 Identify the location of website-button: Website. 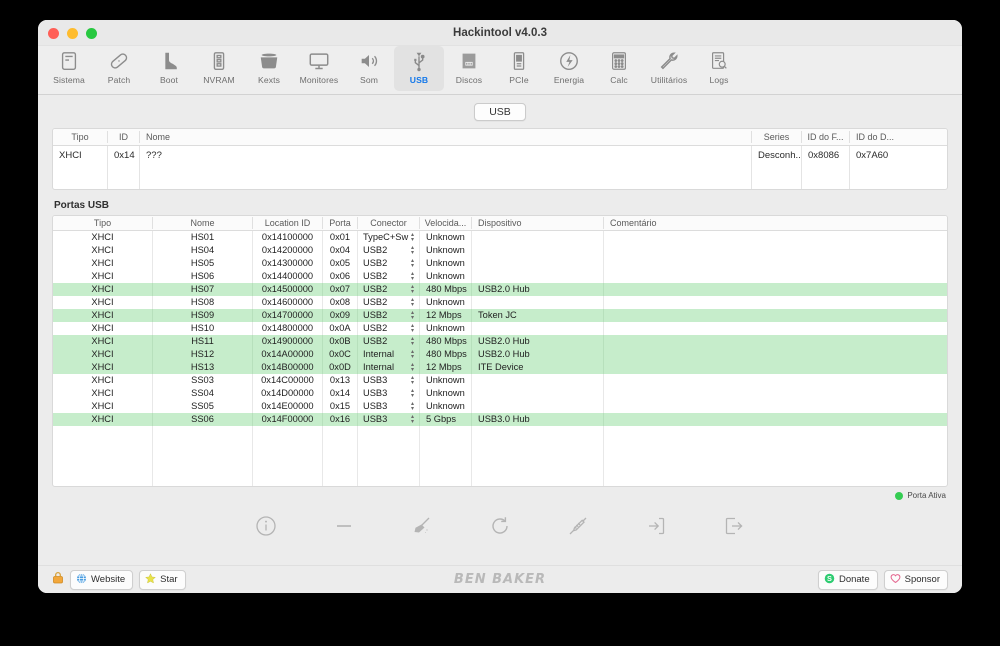
(102, 579).